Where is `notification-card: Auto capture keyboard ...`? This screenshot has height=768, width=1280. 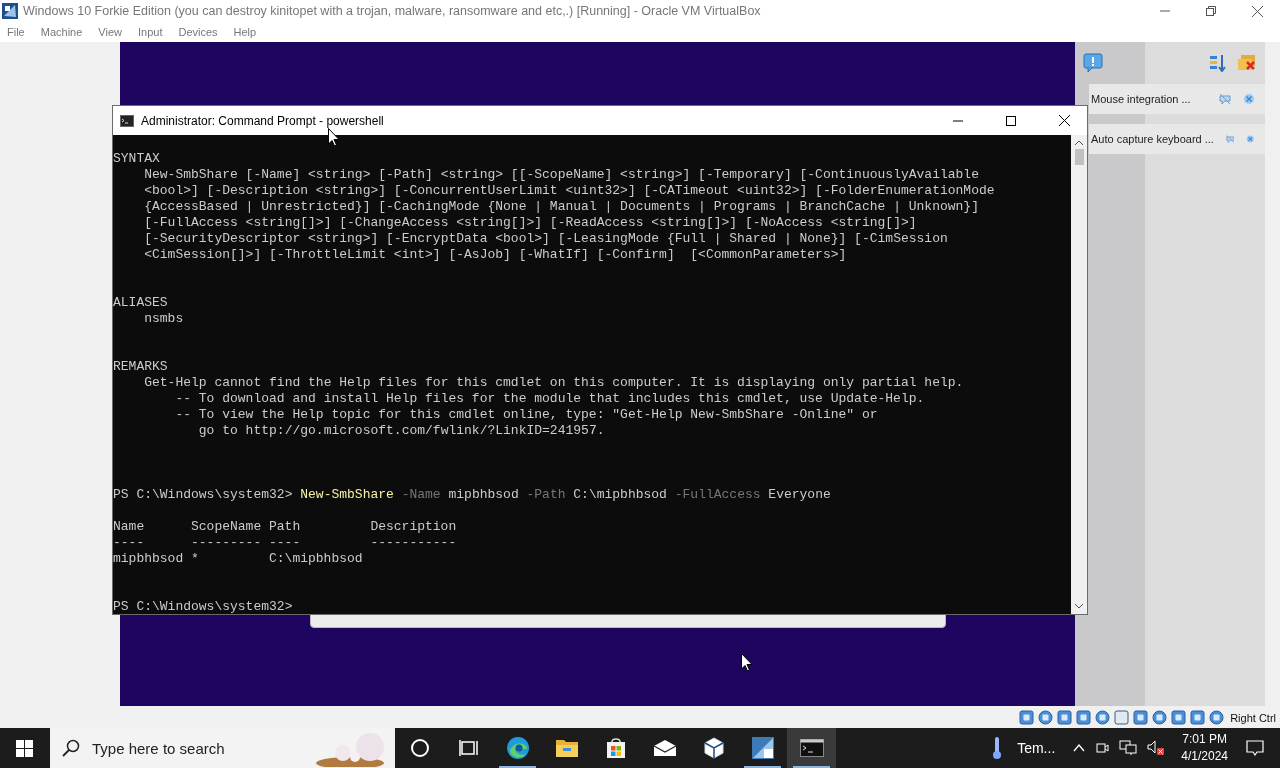
notification-card: Auto capture keyboard ... is located at coordinates (1177, 139).